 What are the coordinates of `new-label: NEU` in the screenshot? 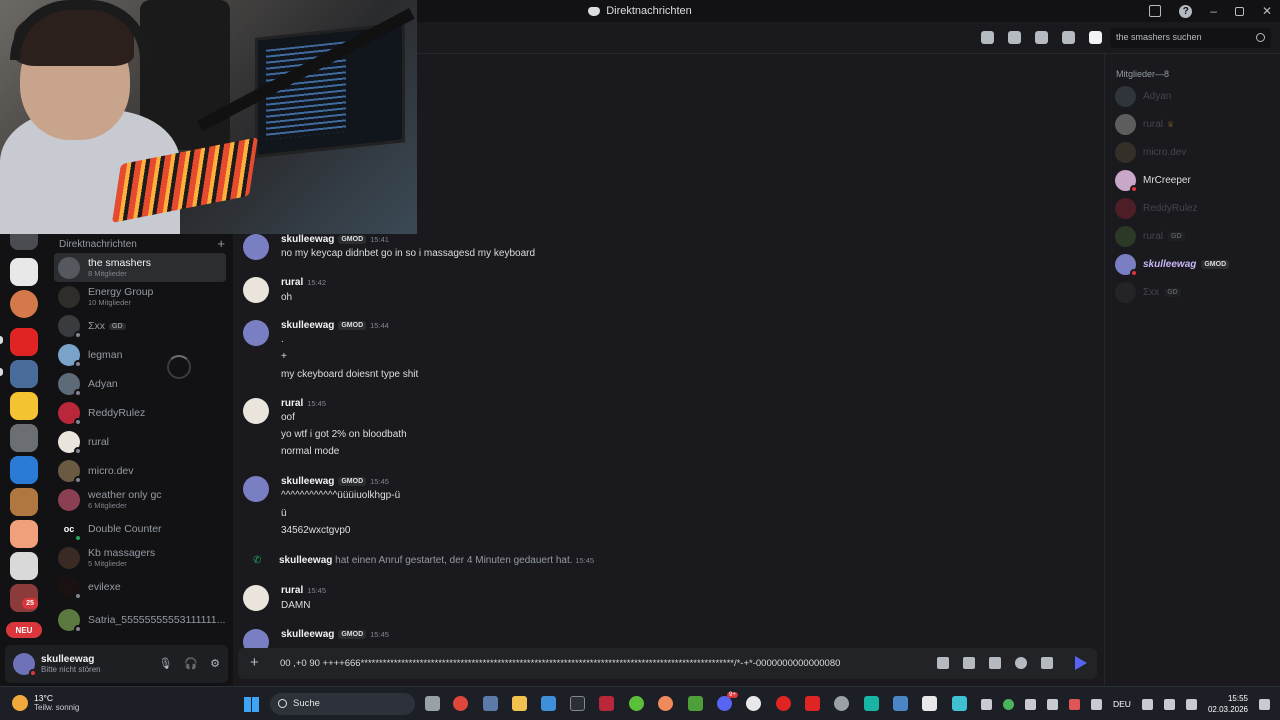 It's located at (24, 630).